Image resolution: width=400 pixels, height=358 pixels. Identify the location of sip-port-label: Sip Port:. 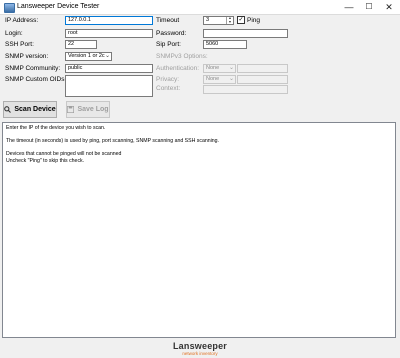
(168, 44).